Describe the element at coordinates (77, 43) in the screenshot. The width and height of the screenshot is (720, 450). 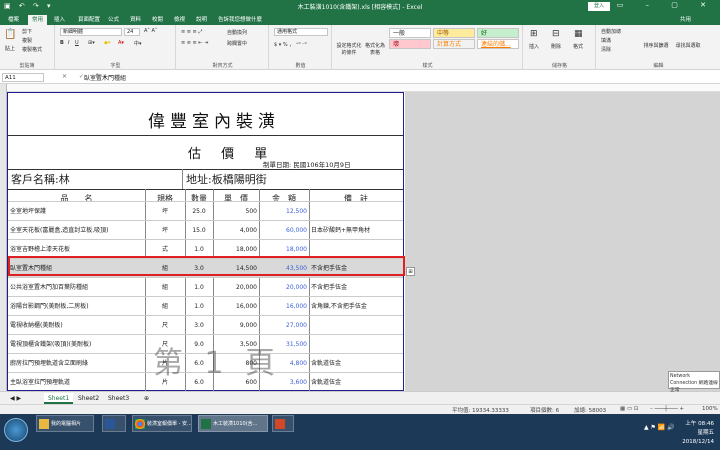
I see `underline-button: U` at that location.